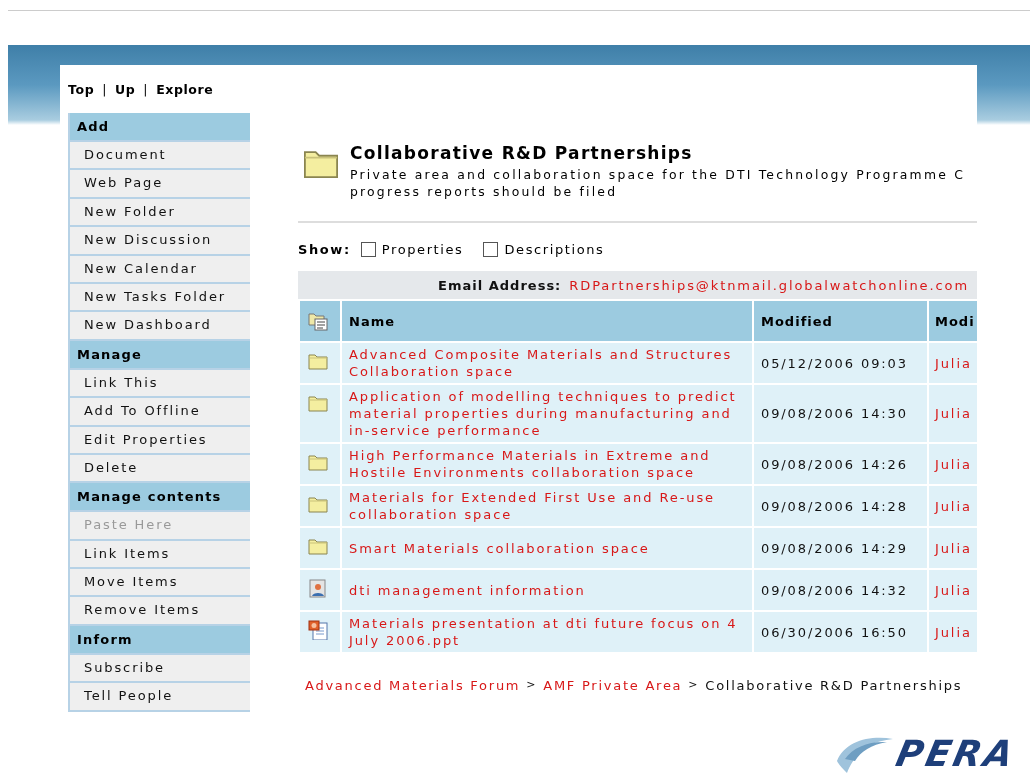 The width and height of the screenshot is (1034, 783). I want to click on sidebar-item: Move Items, so click(160, 583).